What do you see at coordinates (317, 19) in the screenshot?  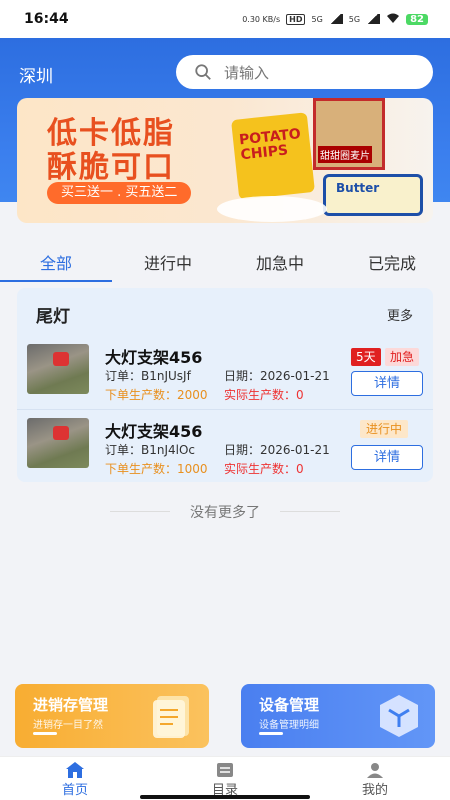 I see `signal-label-1: 5G` at bounding box center [317, 19].